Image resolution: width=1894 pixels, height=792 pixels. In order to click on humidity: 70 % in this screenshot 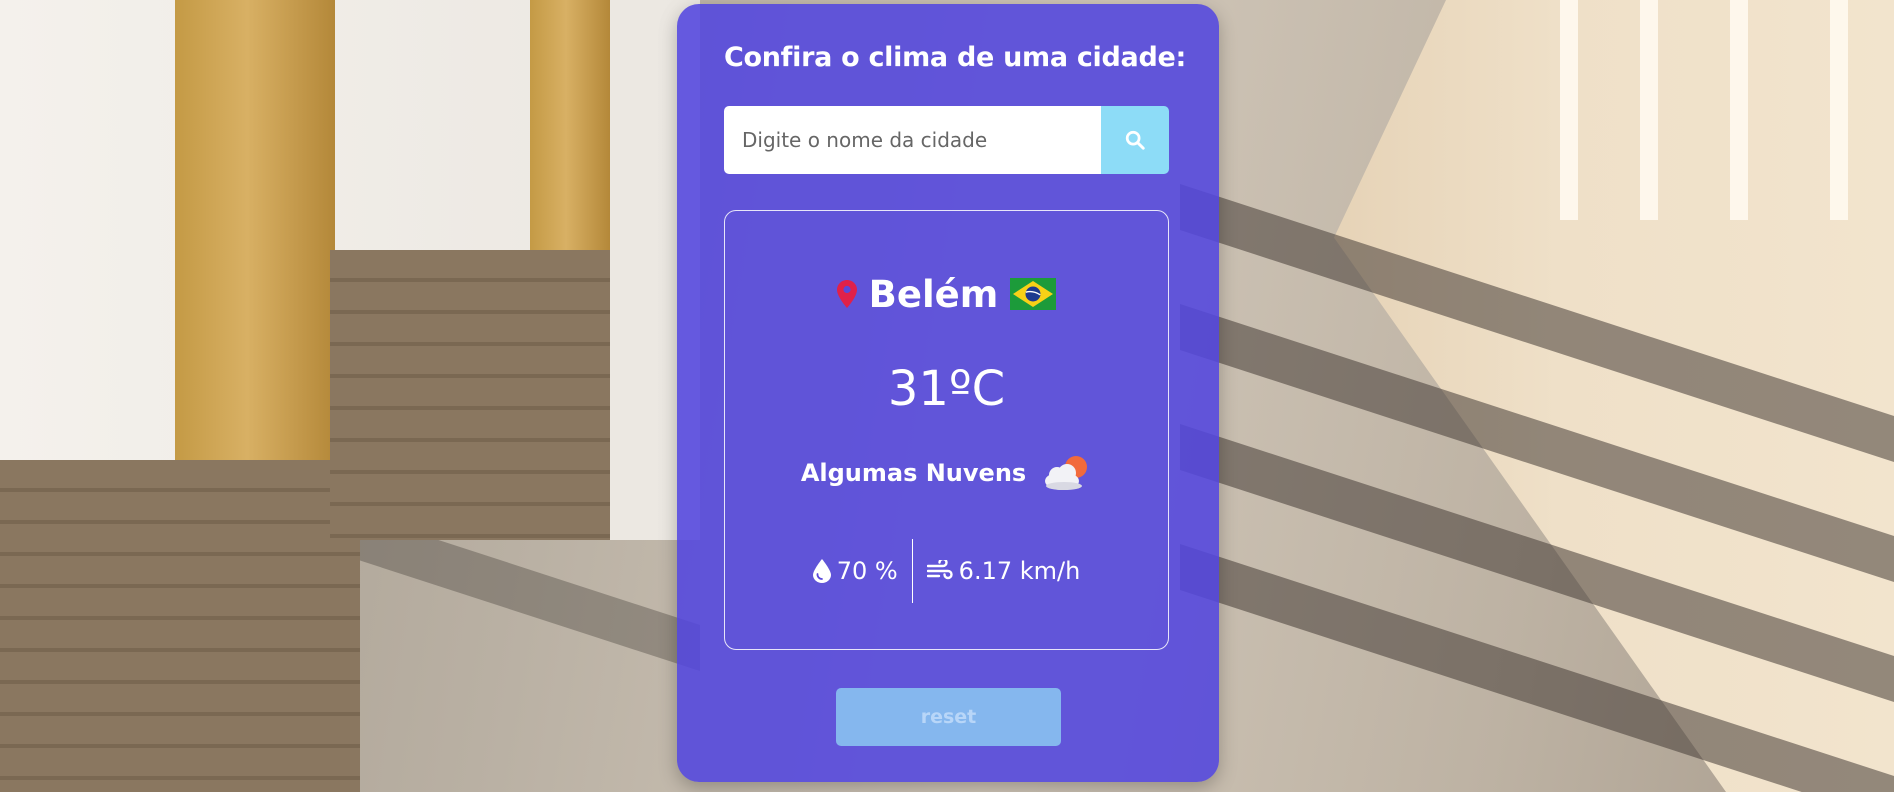, I will do `click(855, 571)`.